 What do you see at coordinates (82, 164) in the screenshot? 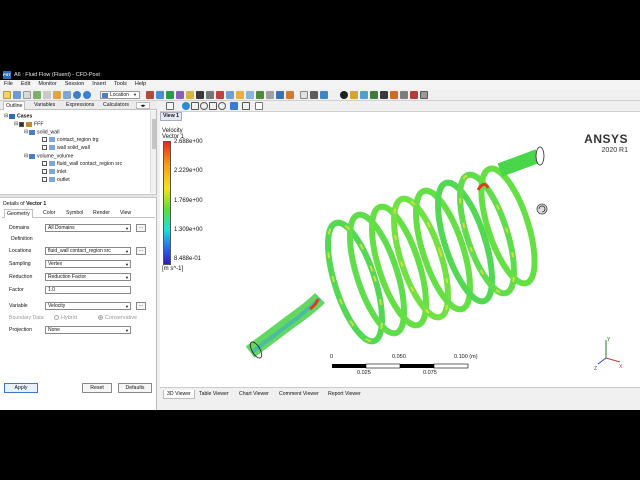
I see `tree-node-fluid-wall: fluid_wall contact_region src` at bounding box center [82, 164].